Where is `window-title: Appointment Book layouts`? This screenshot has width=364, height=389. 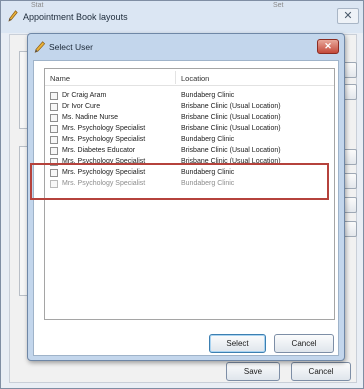 window-title: Appointment Book layouts is located at coordinates (75, 17).